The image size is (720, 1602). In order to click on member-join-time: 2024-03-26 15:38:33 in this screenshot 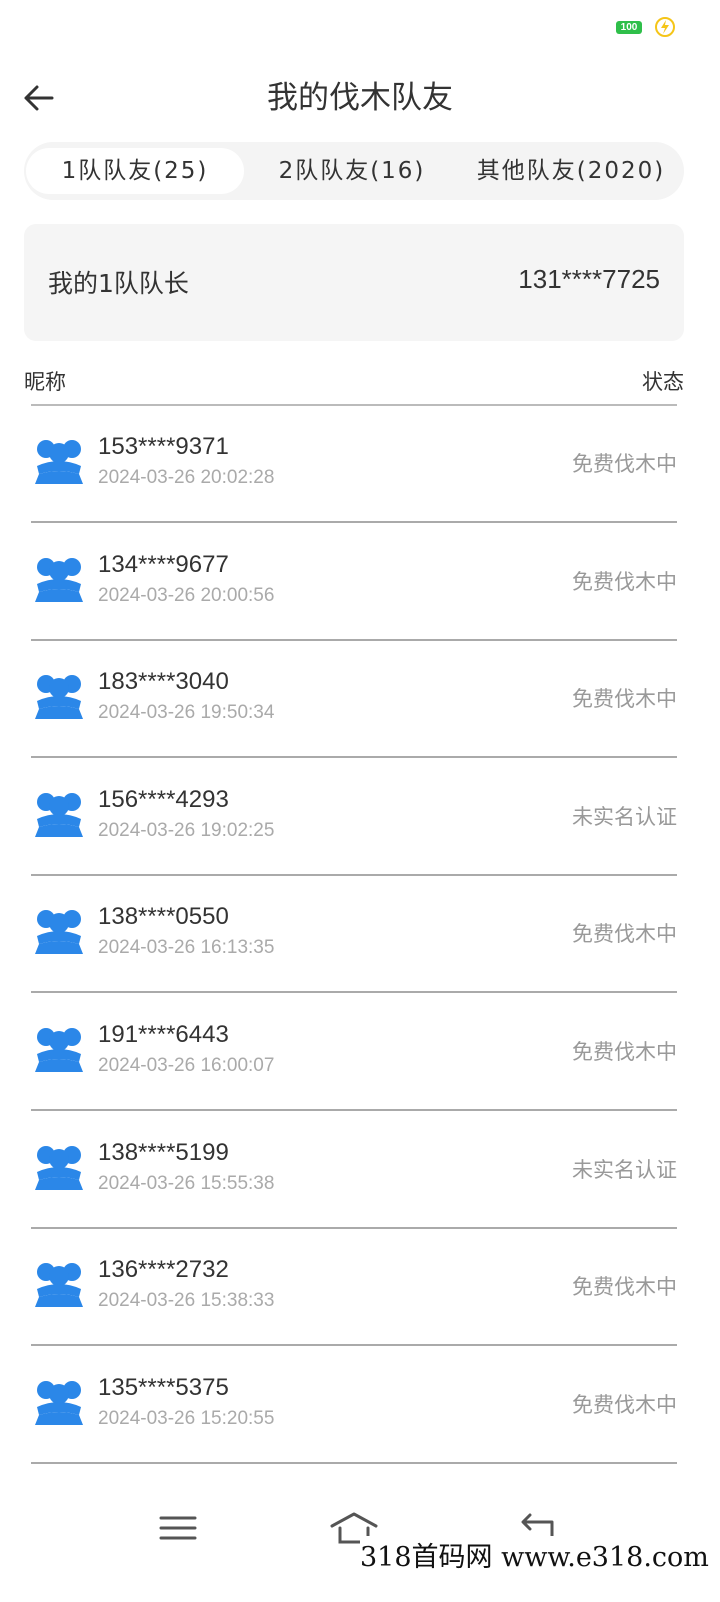, I will do `click(186, 1301)`.